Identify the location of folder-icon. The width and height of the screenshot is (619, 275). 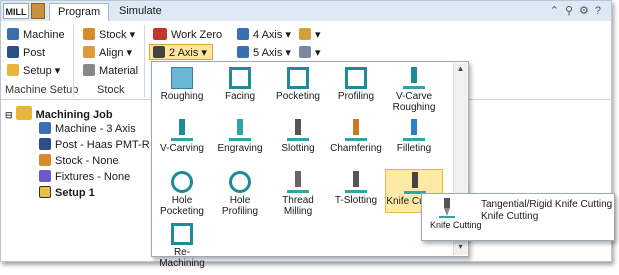
(23, 113).